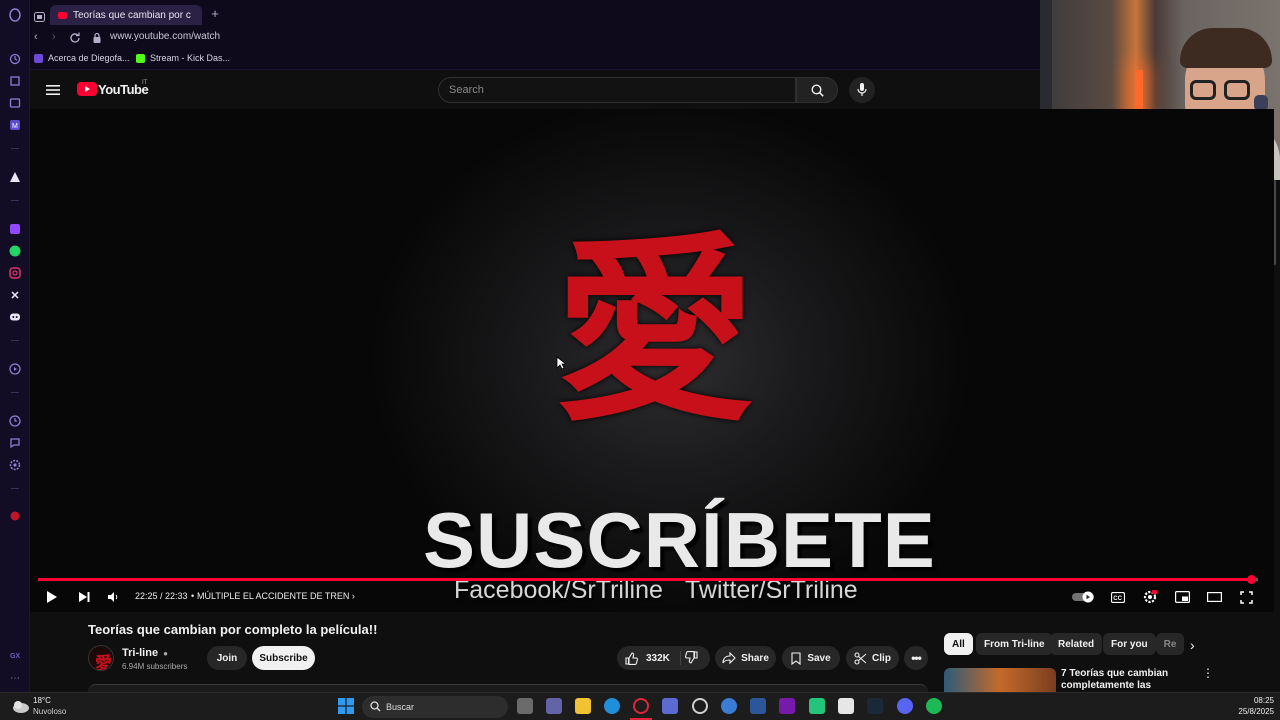  I want to click on clock-icon, so click(15, 421).